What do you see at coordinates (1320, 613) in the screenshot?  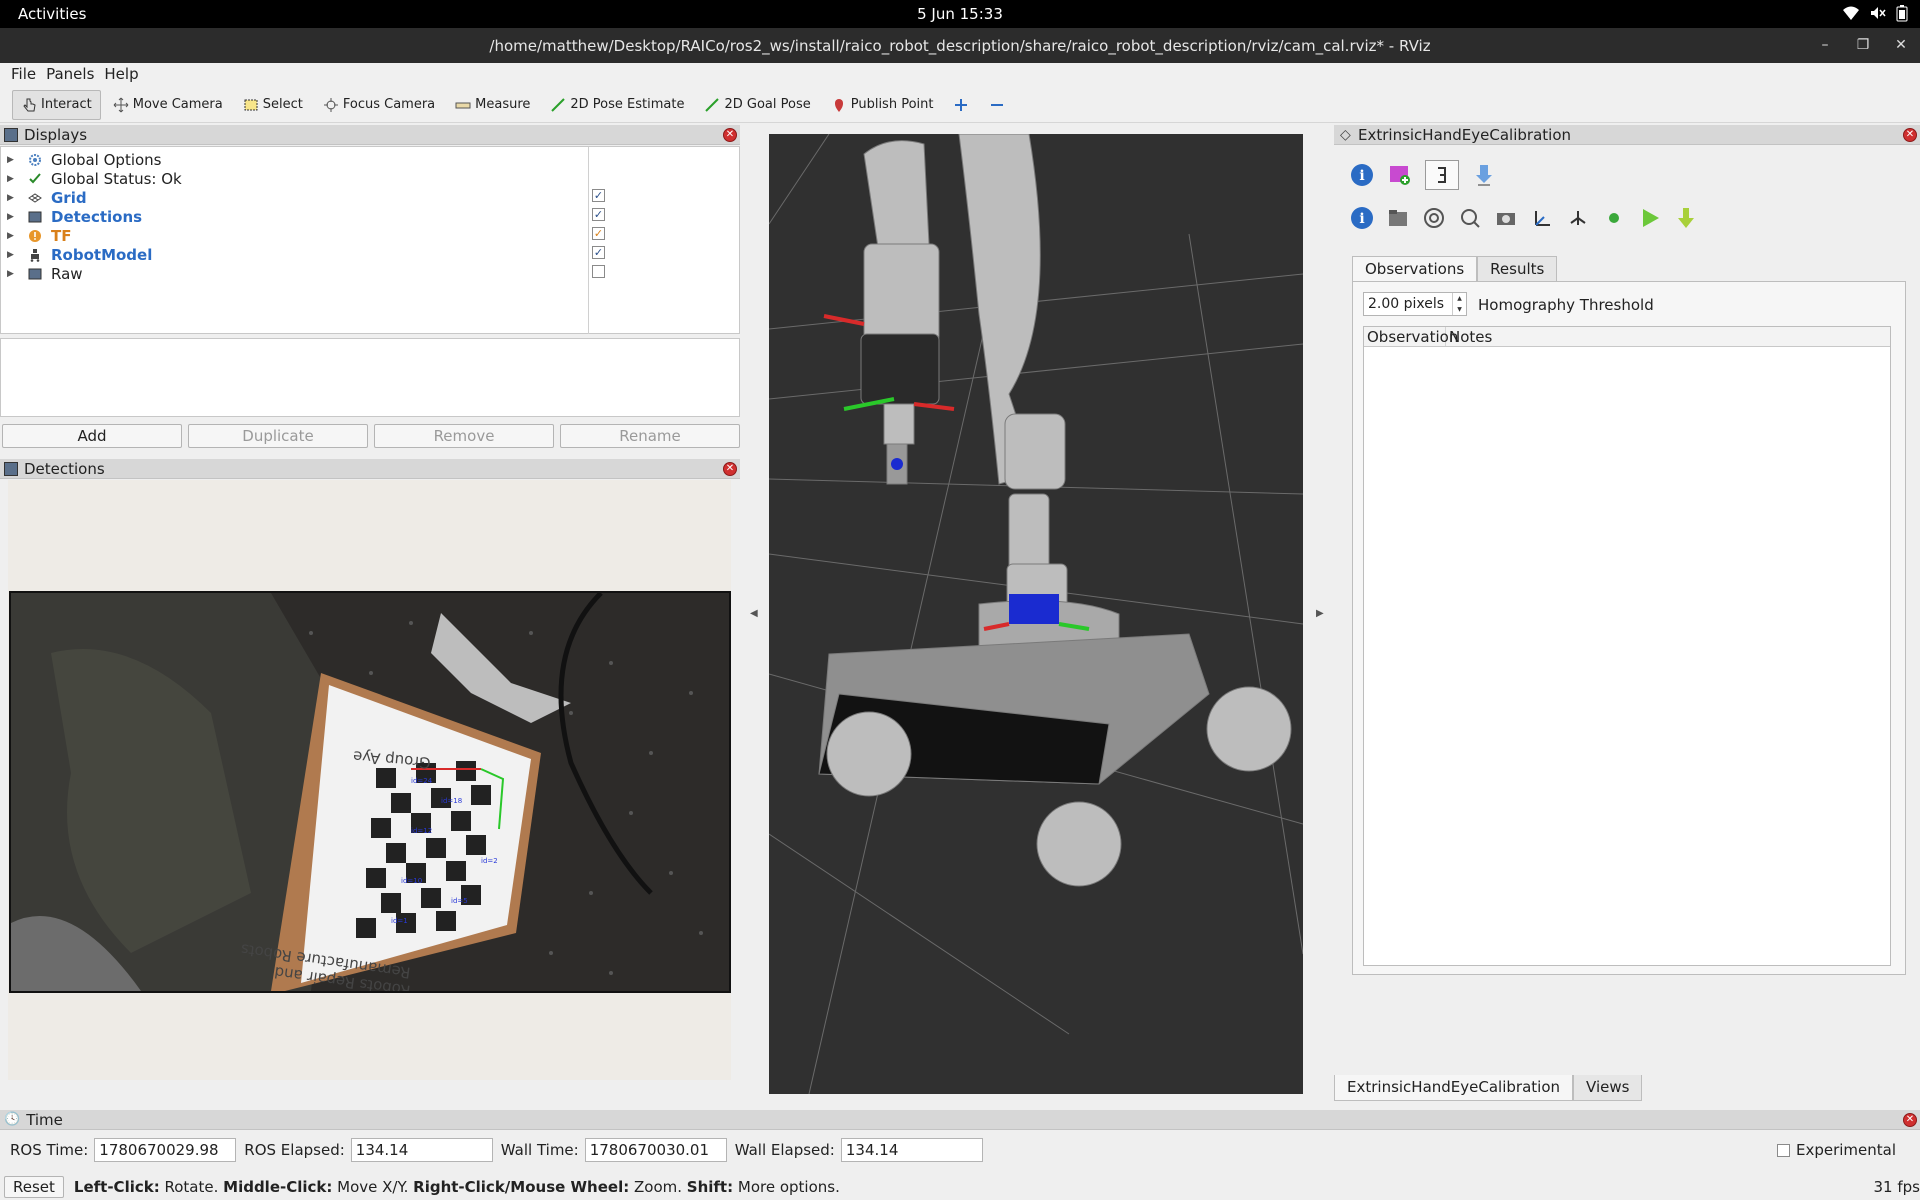 I see `collapse-right-icon: ▶` at bounding box center [1320, 613].